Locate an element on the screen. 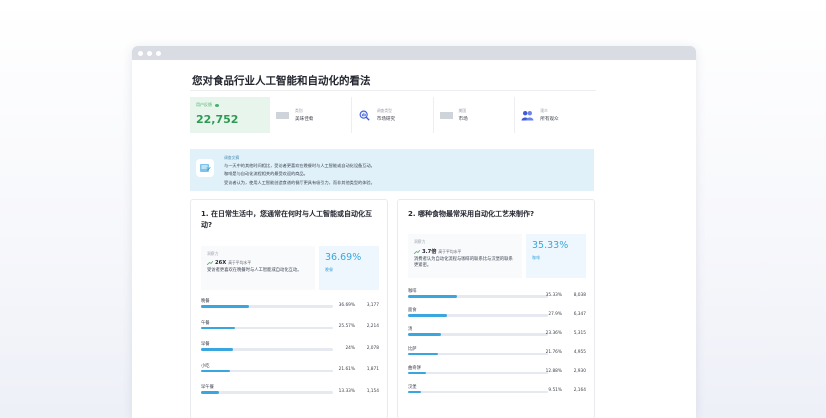 This screenshot has width=826, height=418. stat-survey-type: 调查类型 市场研究 is located at coordinates (393, 115).